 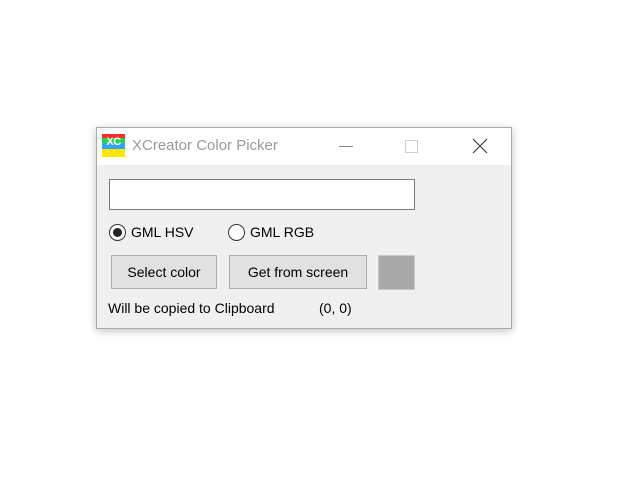 What do you see at coordinates (236, 232) in the screenshot?
I see `radio-circle-rgb` at bounding box center [236, 232].